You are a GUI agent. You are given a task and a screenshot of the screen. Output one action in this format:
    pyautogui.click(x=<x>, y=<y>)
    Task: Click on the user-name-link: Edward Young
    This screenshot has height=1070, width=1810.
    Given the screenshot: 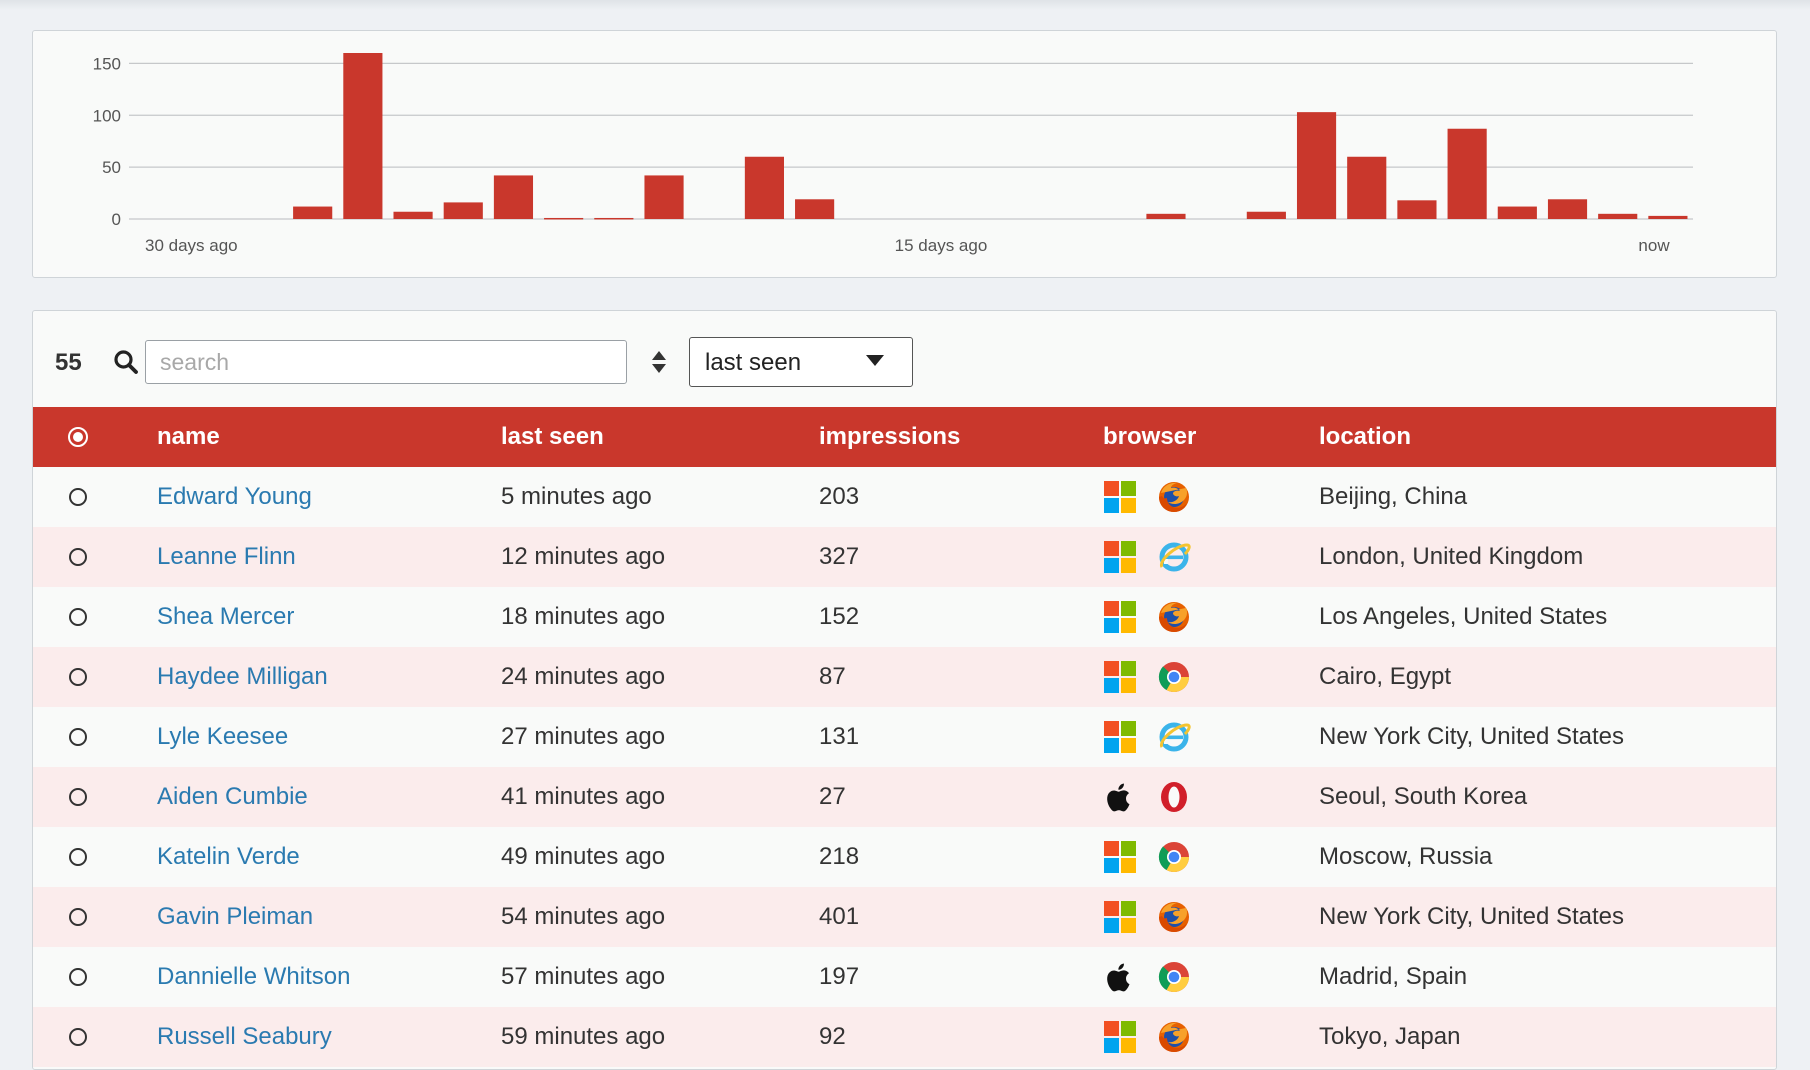 What is the action you would take?
    pyautogui.click(x=234, y=496)
    